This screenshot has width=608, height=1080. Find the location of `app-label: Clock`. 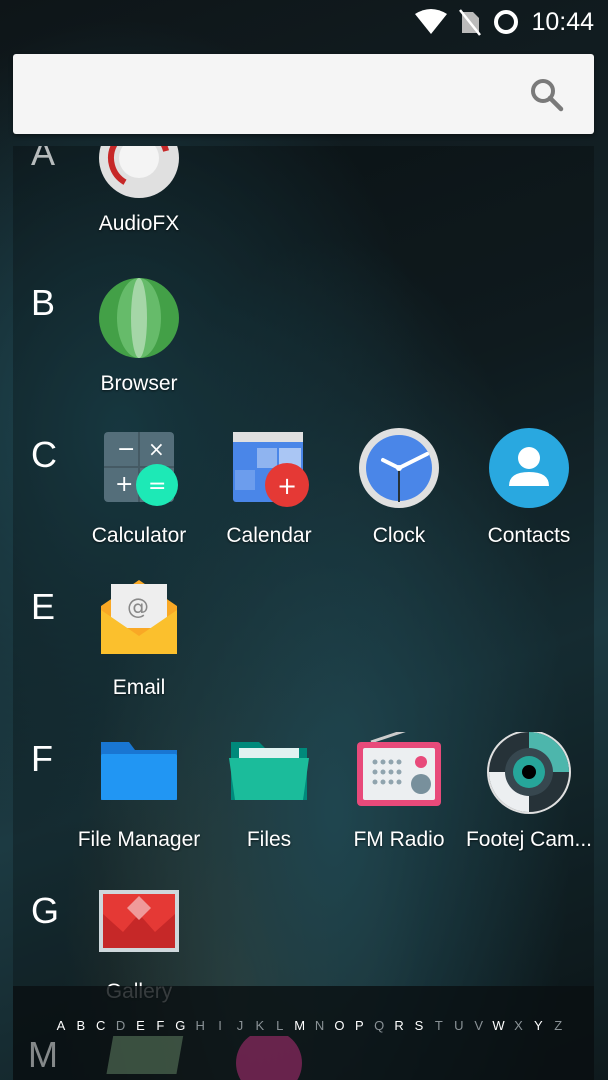

app-label: Clock is located at coordinates (399, 535).